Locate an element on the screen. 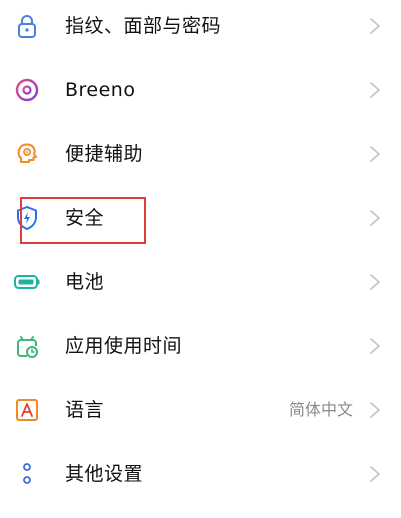 The width and height of the screenshot is (401, 518). more-dots-icon is located at coordinates (27, 474).